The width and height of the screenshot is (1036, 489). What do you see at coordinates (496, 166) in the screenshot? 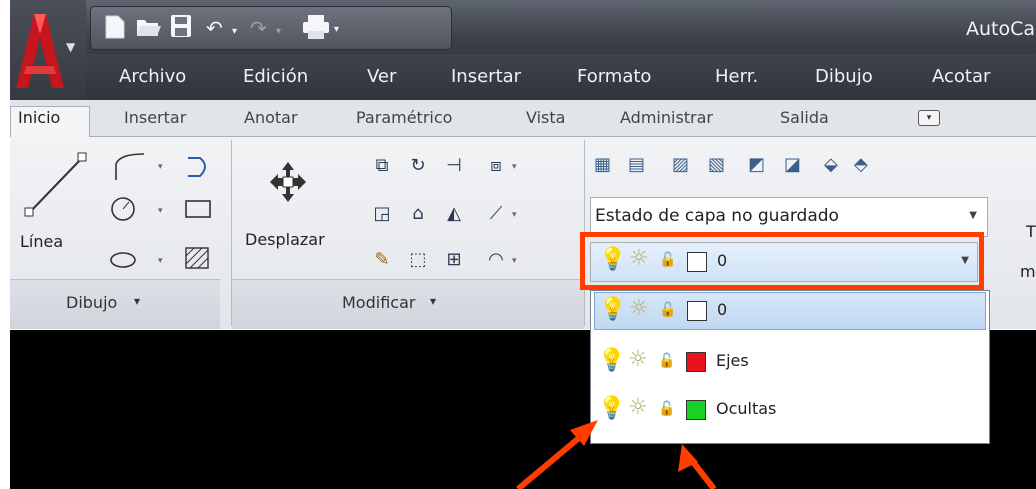
I see `erase-icon: ⧈` at bounding box center [496, 166].